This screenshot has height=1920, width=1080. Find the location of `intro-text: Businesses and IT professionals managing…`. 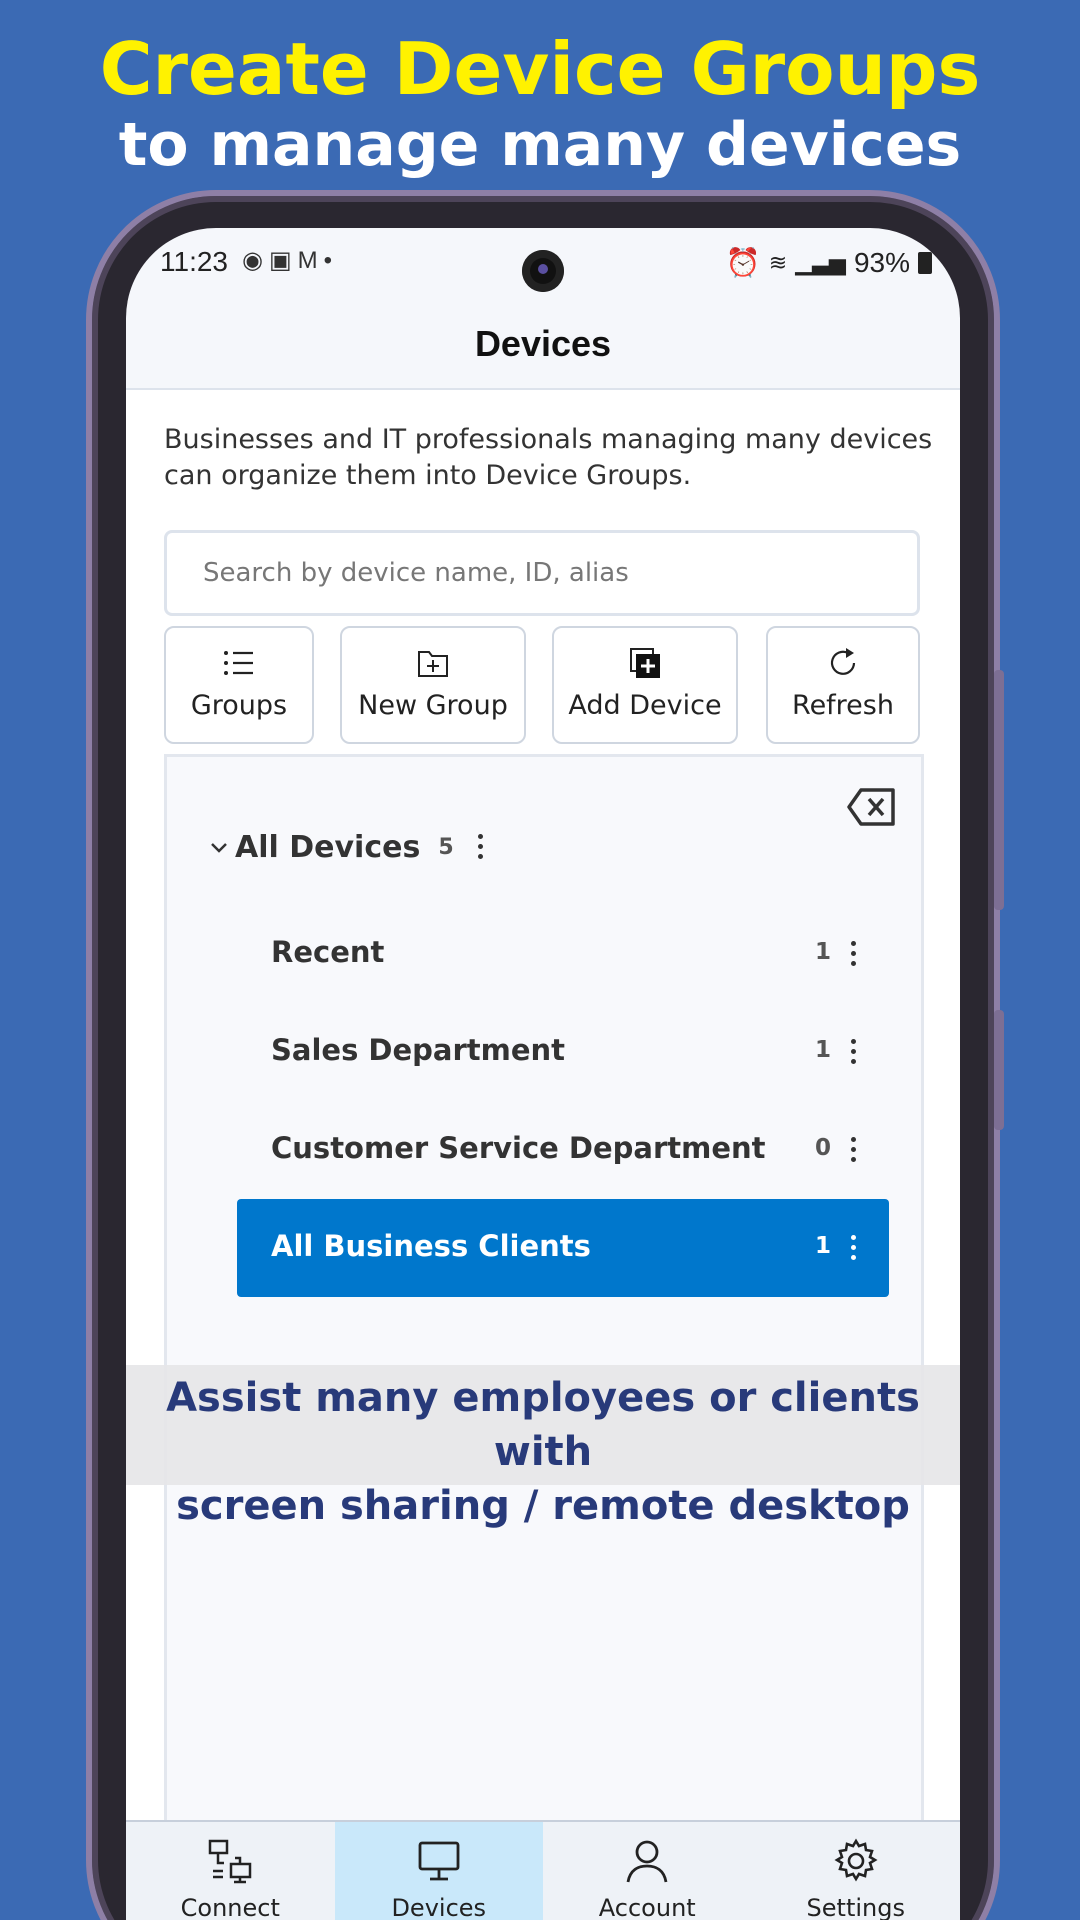

intro-text: Businesses and IT professionals managing… is located at coordinates (548, 457).